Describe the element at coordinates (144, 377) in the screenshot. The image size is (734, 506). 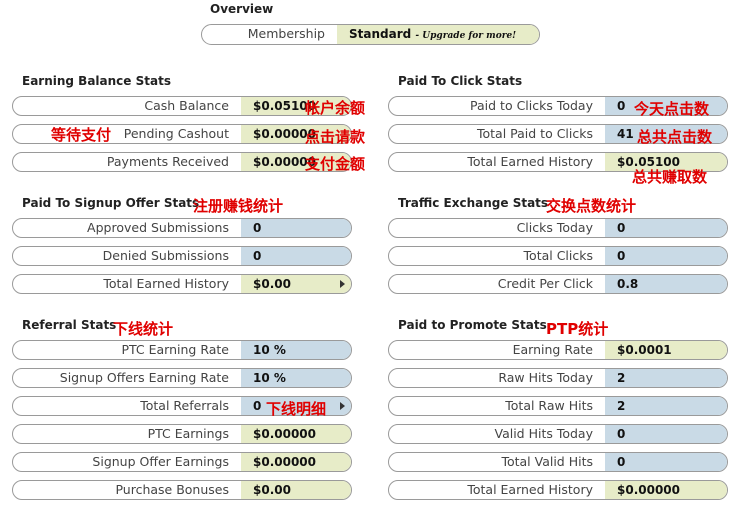
I see `signup-earning-rate-label: Signup Offers Earning Rate` at that location.